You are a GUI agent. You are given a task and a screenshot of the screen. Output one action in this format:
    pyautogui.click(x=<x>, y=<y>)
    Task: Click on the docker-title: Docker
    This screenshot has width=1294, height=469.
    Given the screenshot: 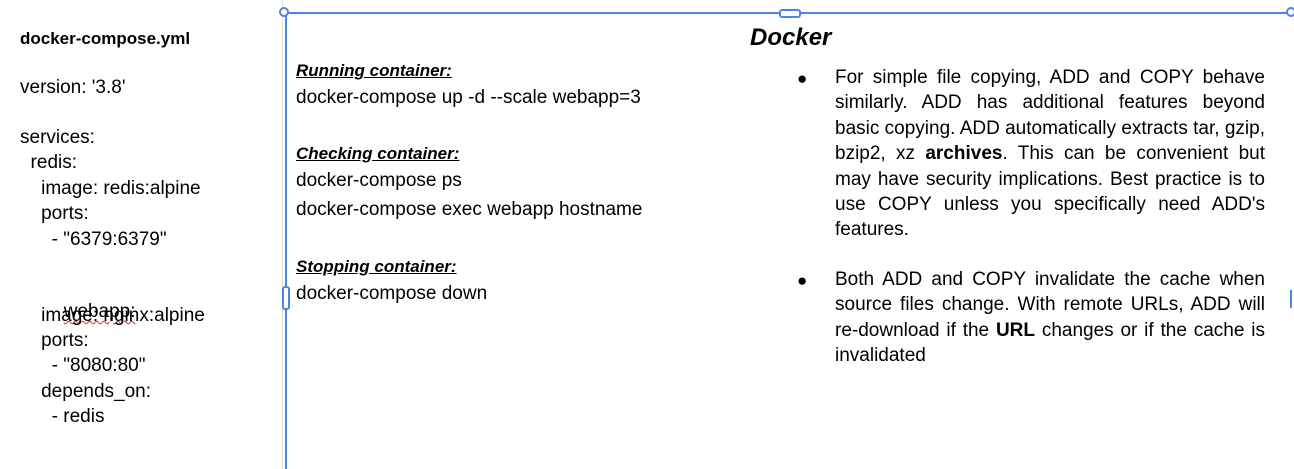 What is the action you would take?
    pyautogui.click(x=790, y=38)
    